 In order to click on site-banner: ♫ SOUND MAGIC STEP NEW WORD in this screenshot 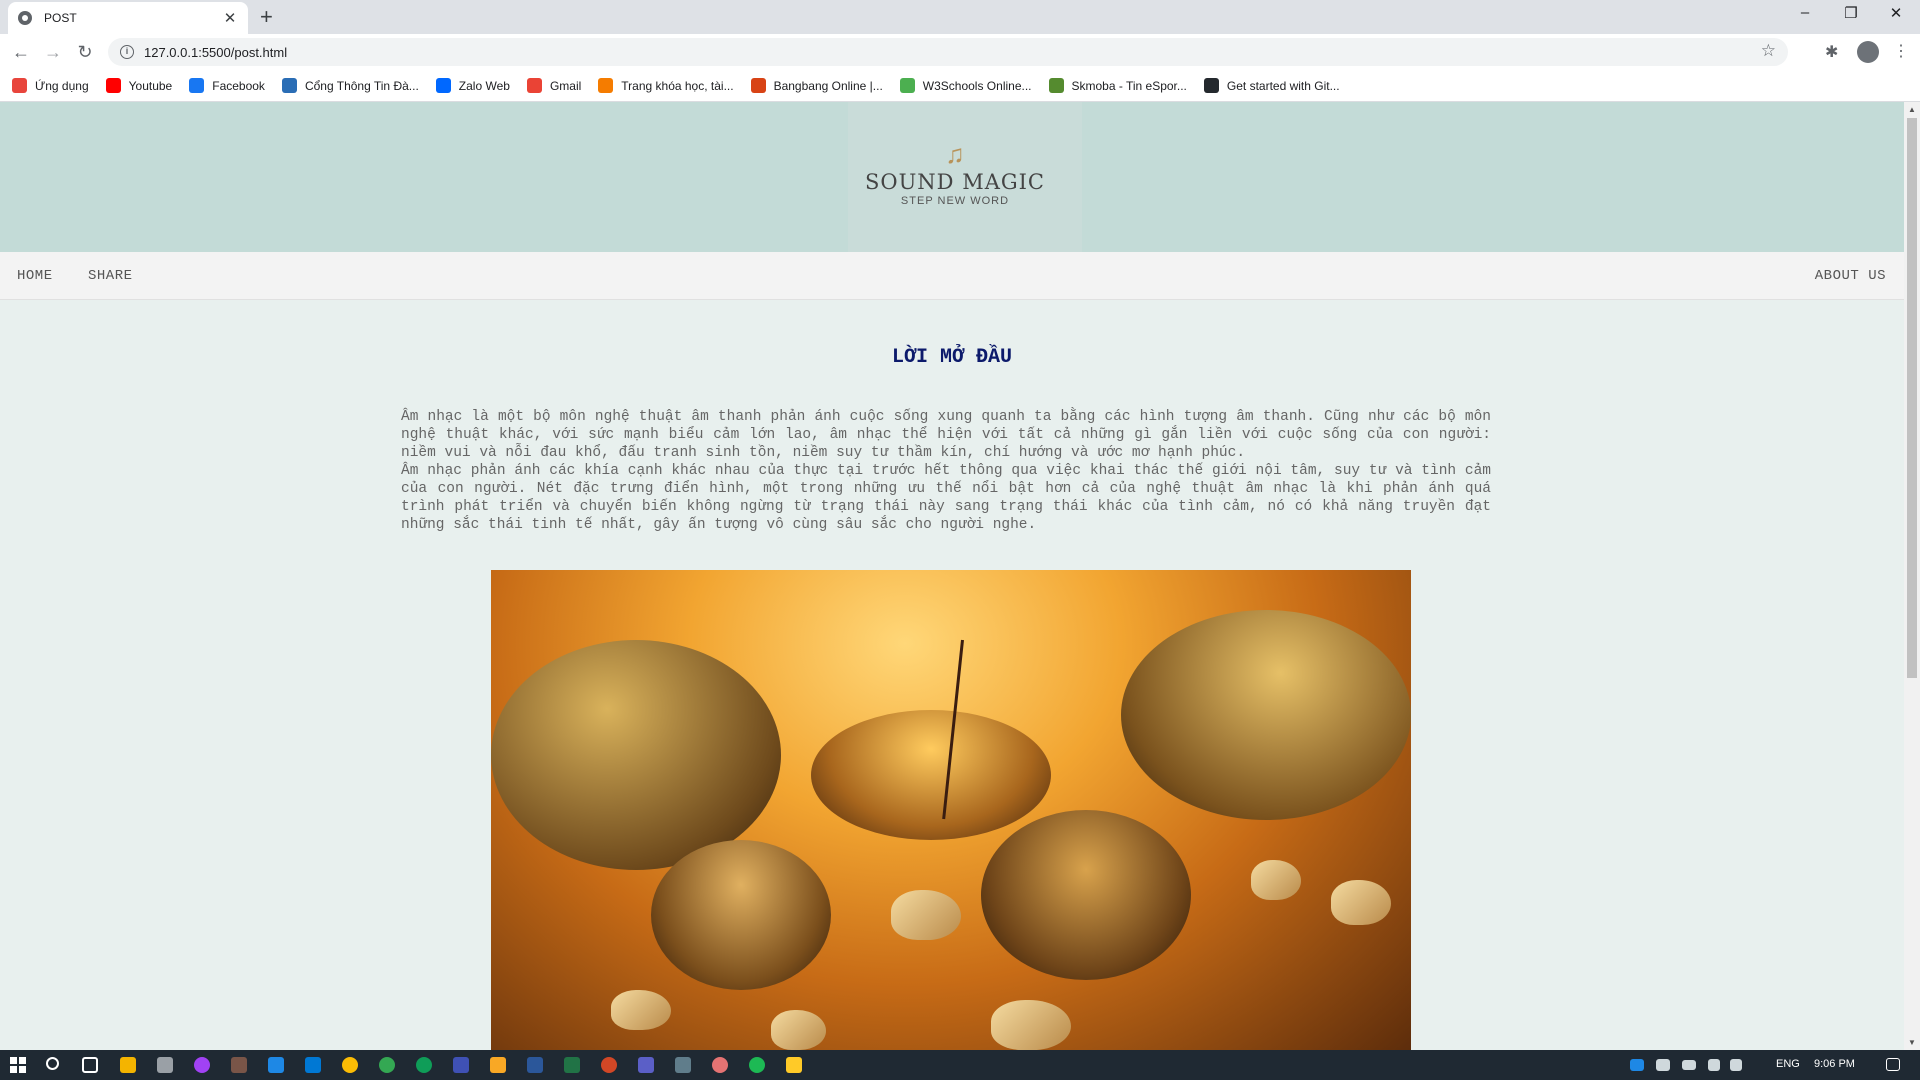, I will do `click(952, 177)`.